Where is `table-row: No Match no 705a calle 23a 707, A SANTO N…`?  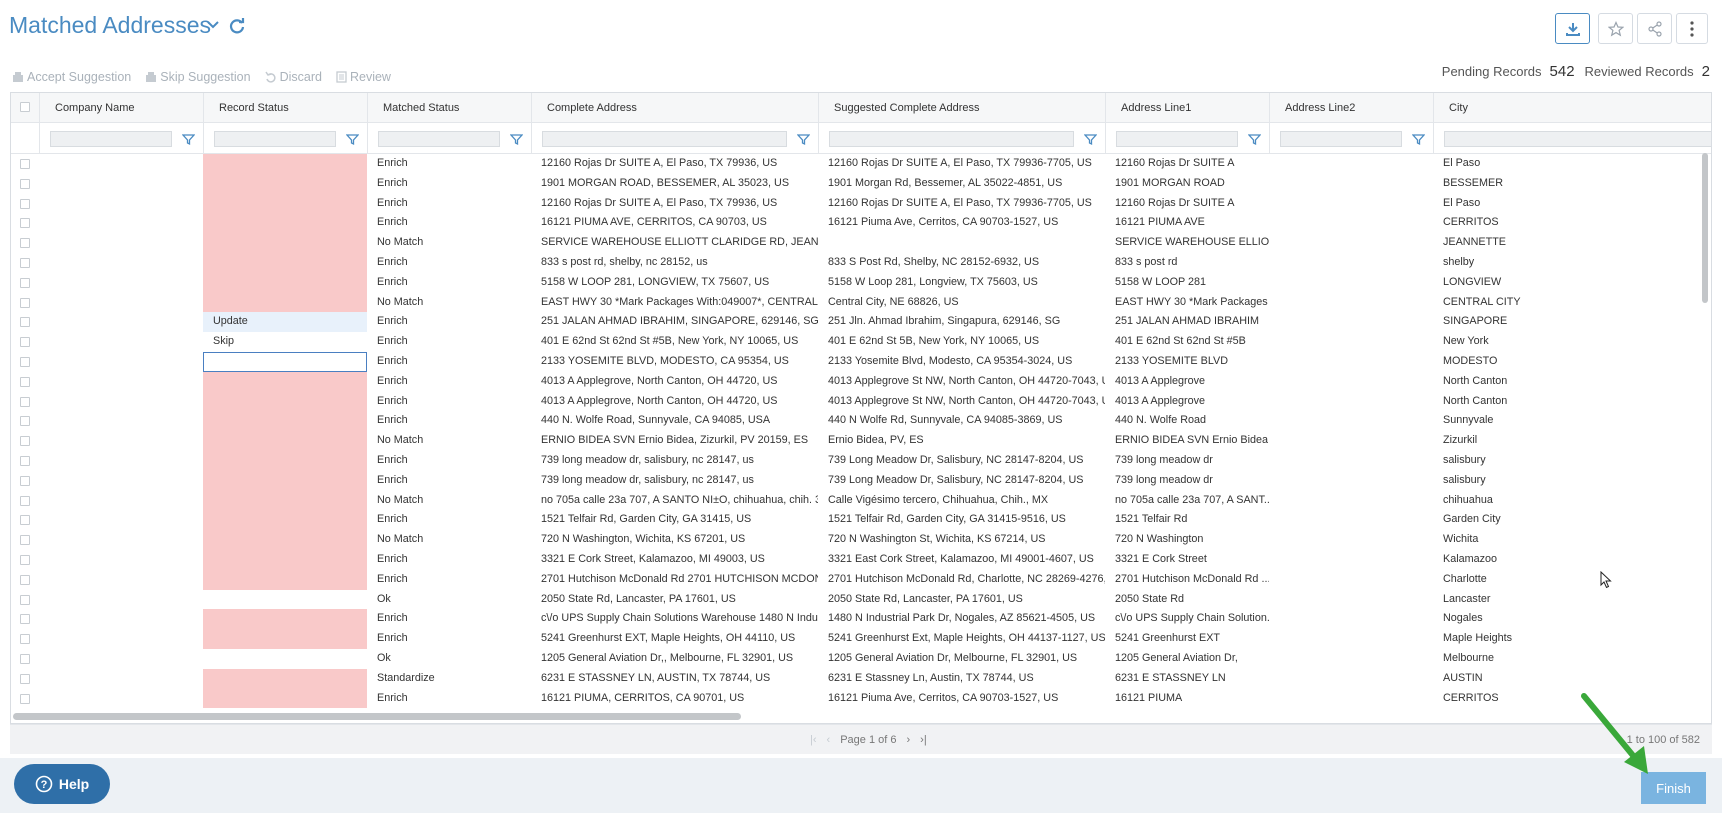
table-row: No Match no 705a calle 23a 707, A SANTO N… is located at coordinates (861, 500).